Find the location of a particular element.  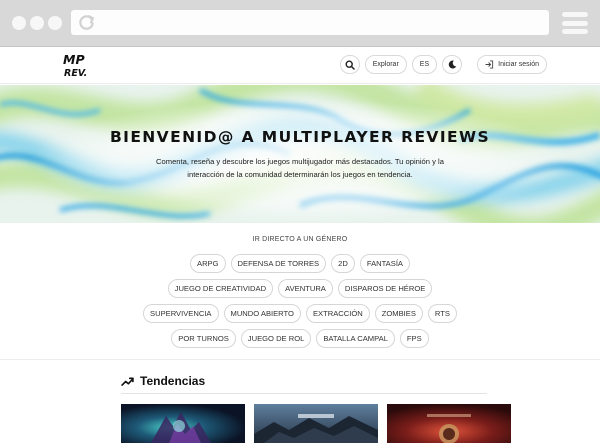

site-header: MP REV. Explorar ES Iniciar sesión is located at coordinates (300, 66).